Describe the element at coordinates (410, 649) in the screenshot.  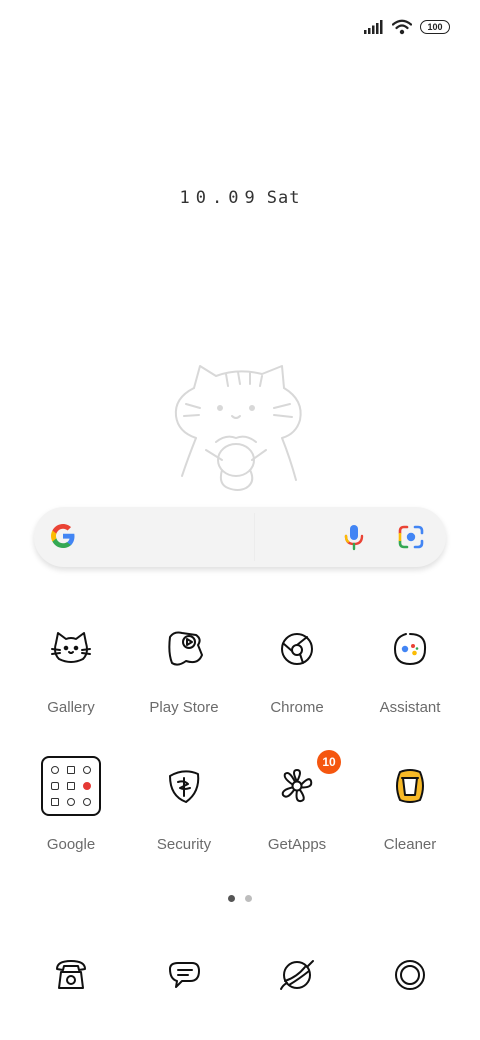
I see `assistant-icon` at that location.